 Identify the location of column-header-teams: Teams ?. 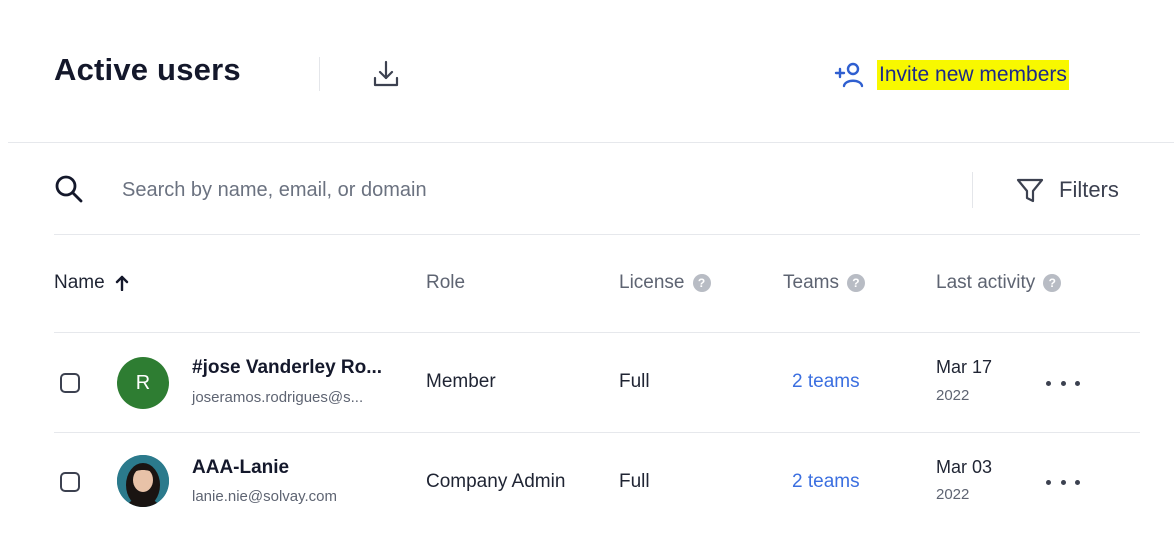
(824, 283).